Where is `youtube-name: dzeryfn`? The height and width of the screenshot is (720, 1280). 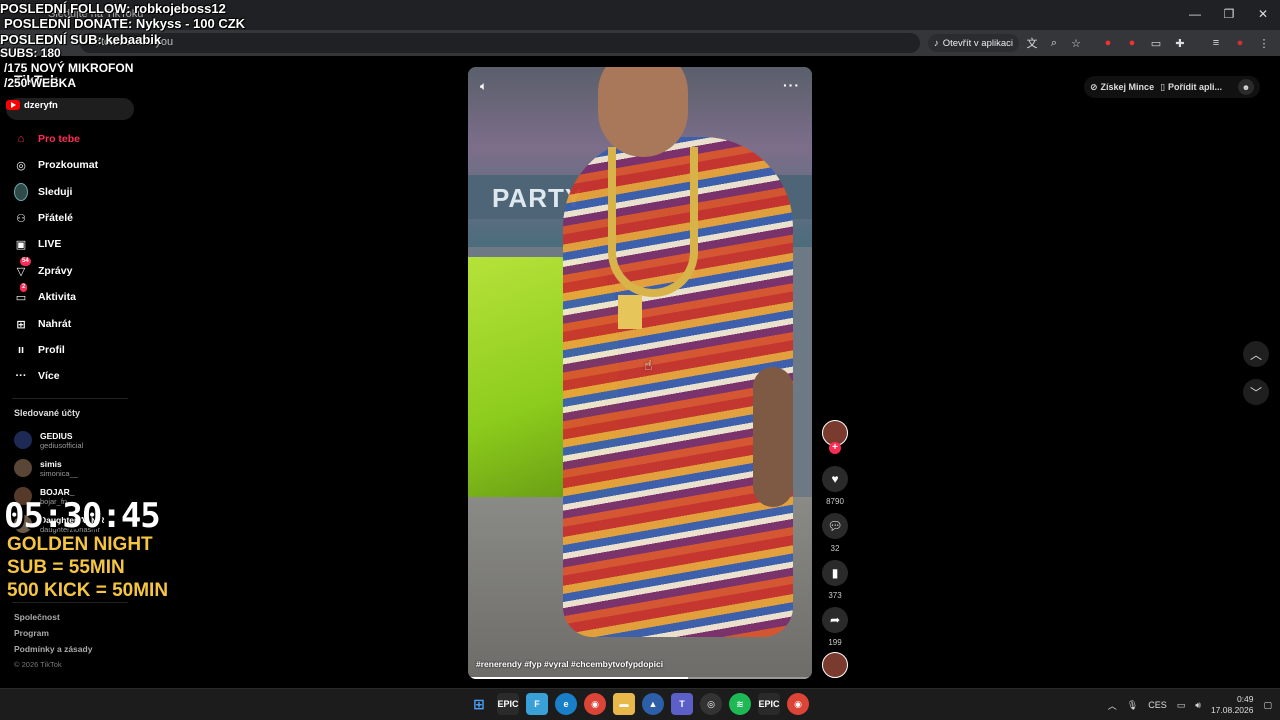 youtube-name: dzeryfn is located at coordinates (41, 105).